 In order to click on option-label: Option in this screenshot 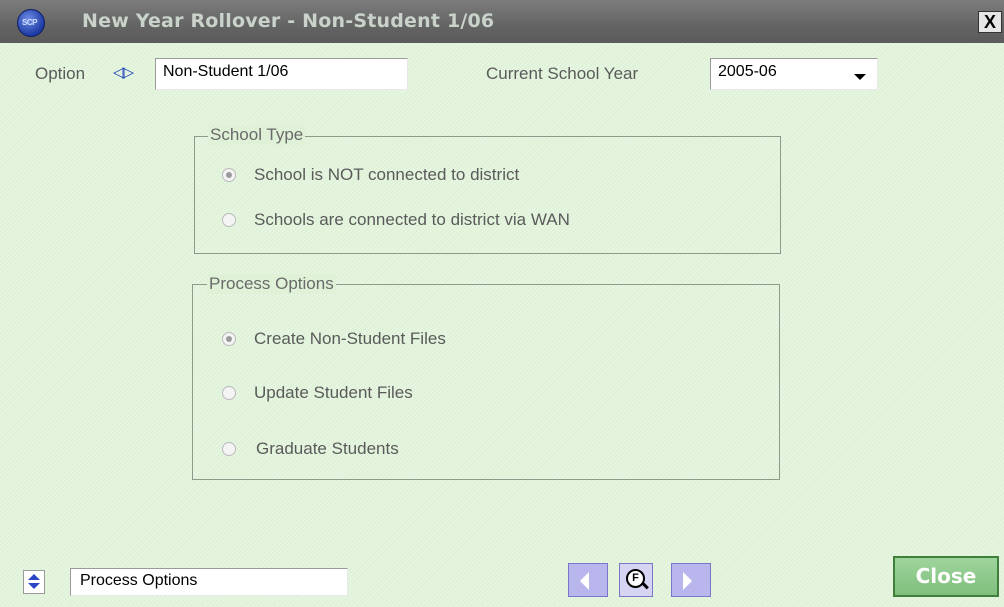, I will do `click(60, 73)`.